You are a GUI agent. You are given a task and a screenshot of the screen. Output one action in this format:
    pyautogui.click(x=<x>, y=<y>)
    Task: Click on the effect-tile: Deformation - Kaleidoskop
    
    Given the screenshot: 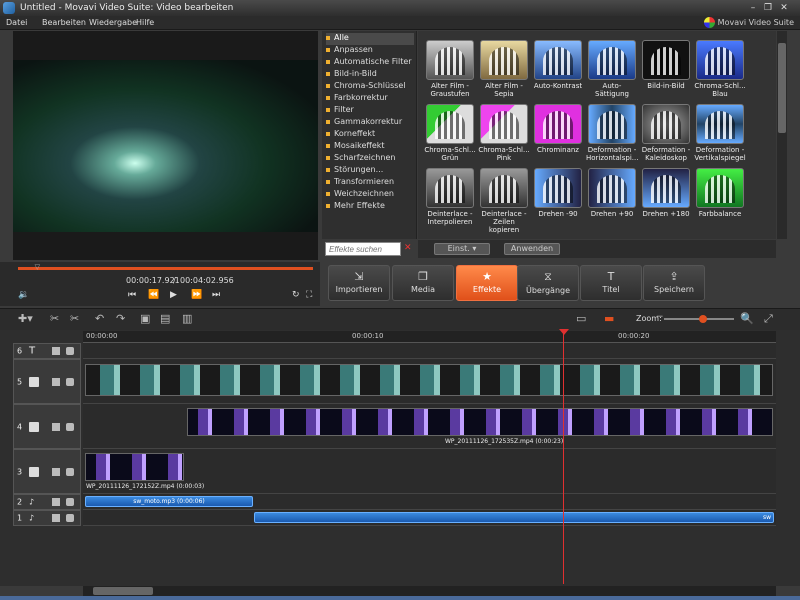 What is the action you would take?
    pyautogui.click(x=666, y=133)
    